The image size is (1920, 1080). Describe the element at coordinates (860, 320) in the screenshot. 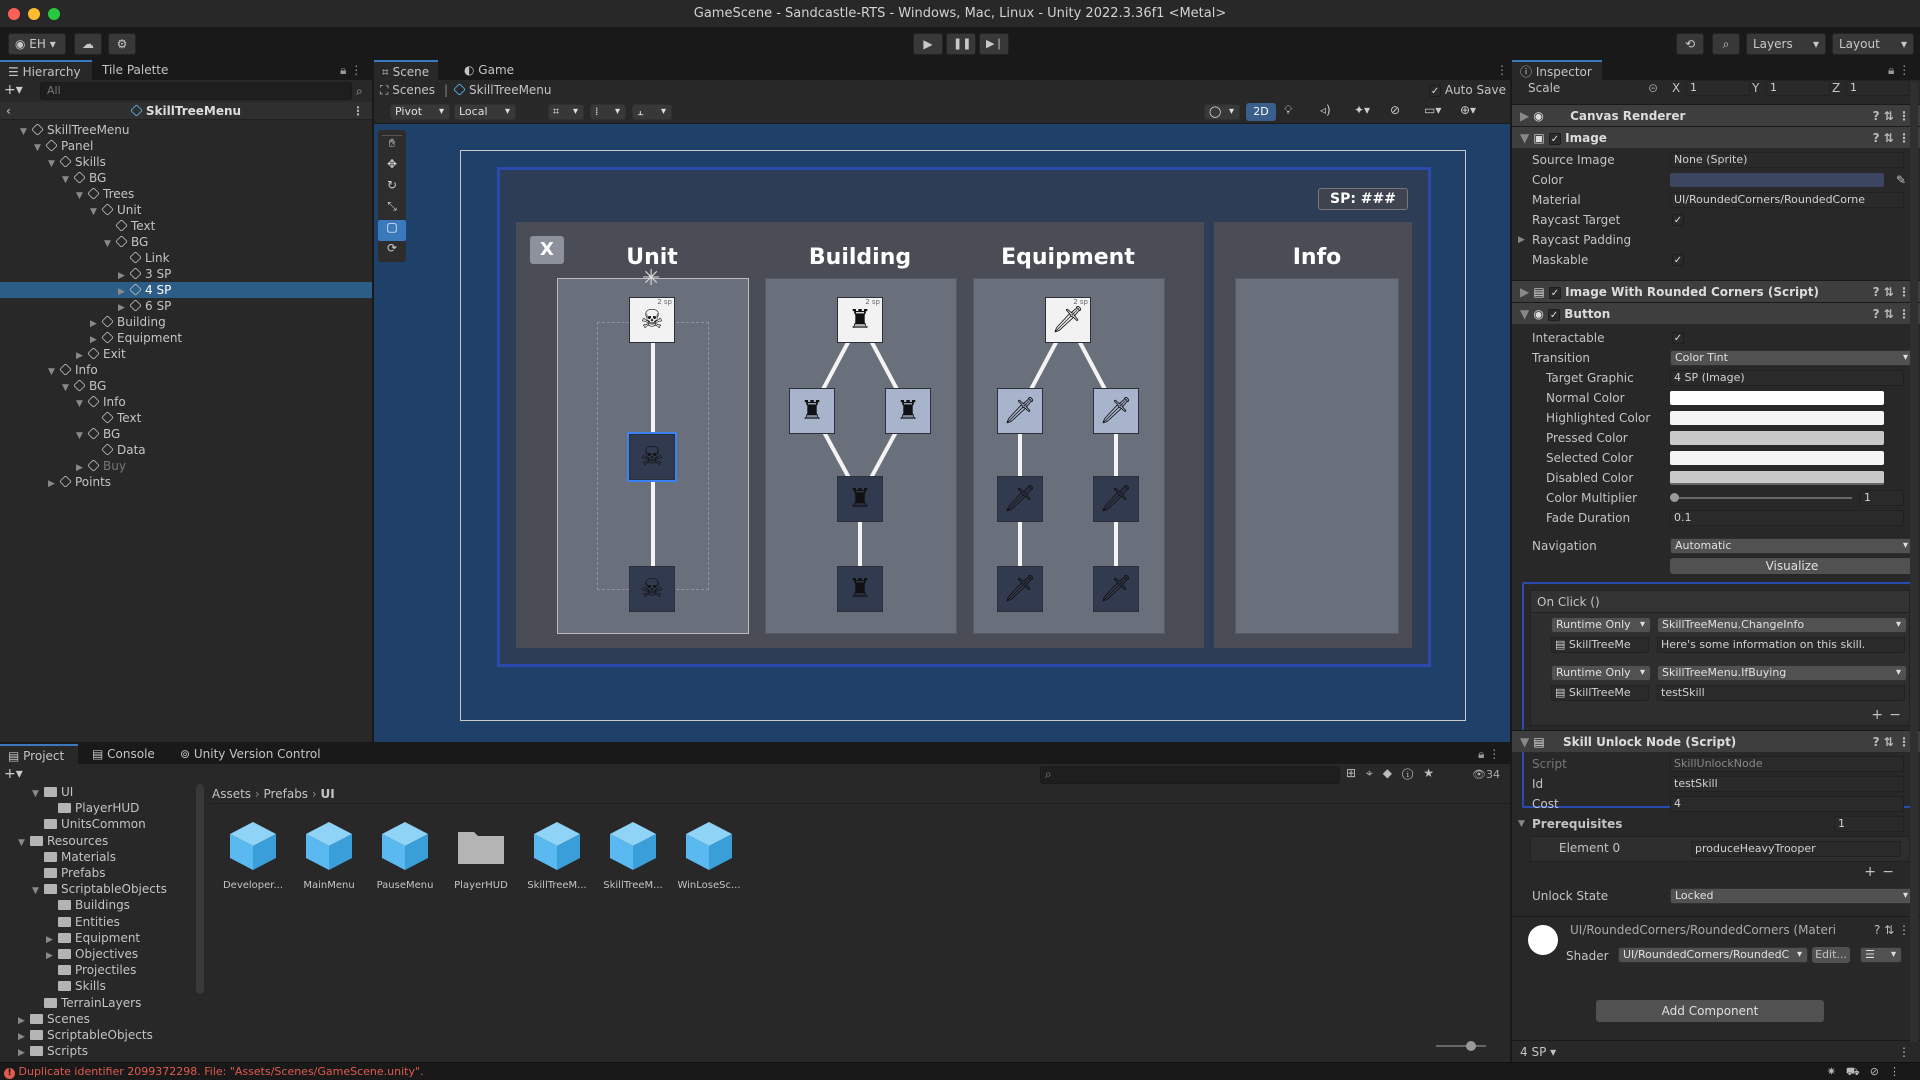

I see `building-skill-node: ♜ 2 sp` at that location.